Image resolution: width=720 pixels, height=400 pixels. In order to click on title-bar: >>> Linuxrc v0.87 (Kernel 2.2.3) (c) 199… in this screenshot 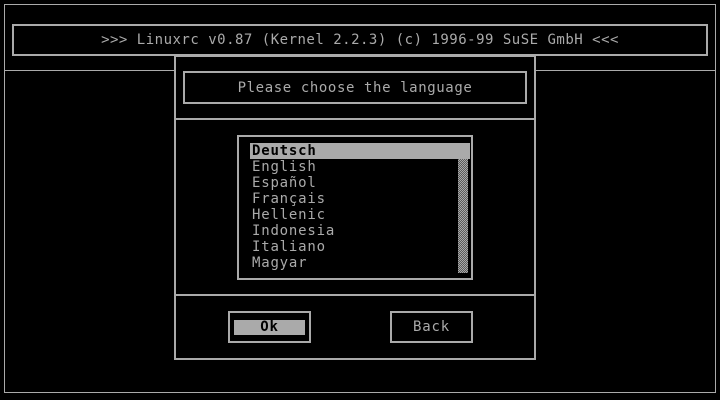, I will do `click(360, 40)`.